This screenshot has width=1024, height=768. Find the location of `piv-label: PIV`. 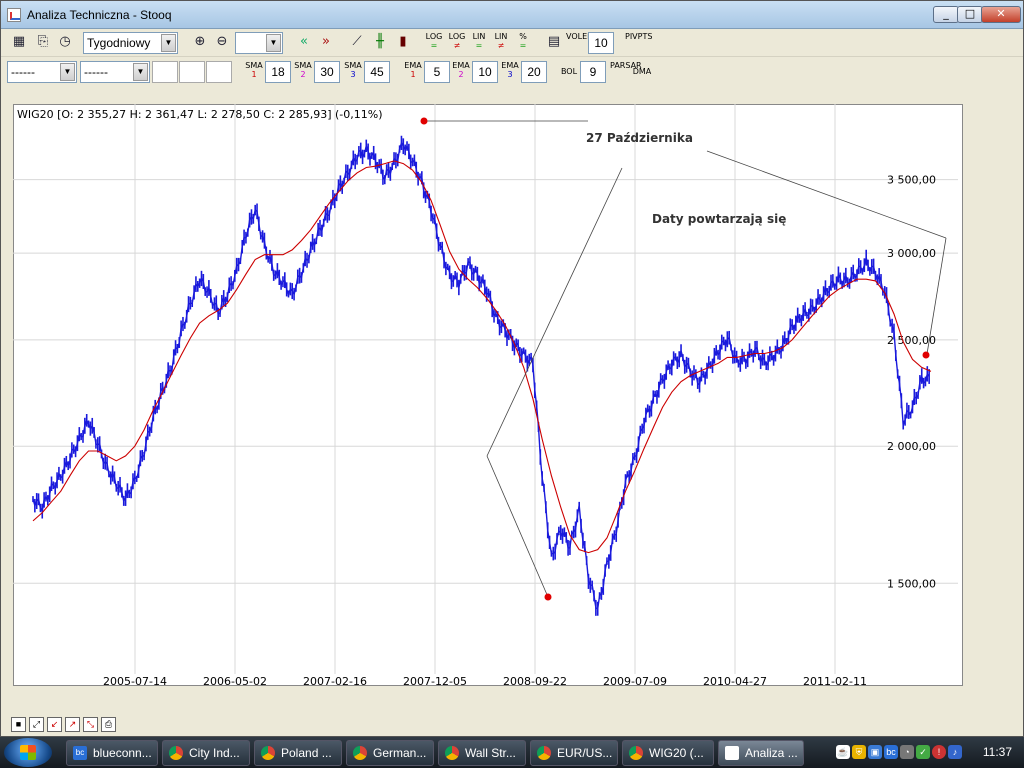

piv-label: PIV is located at coordinates (631, 36).